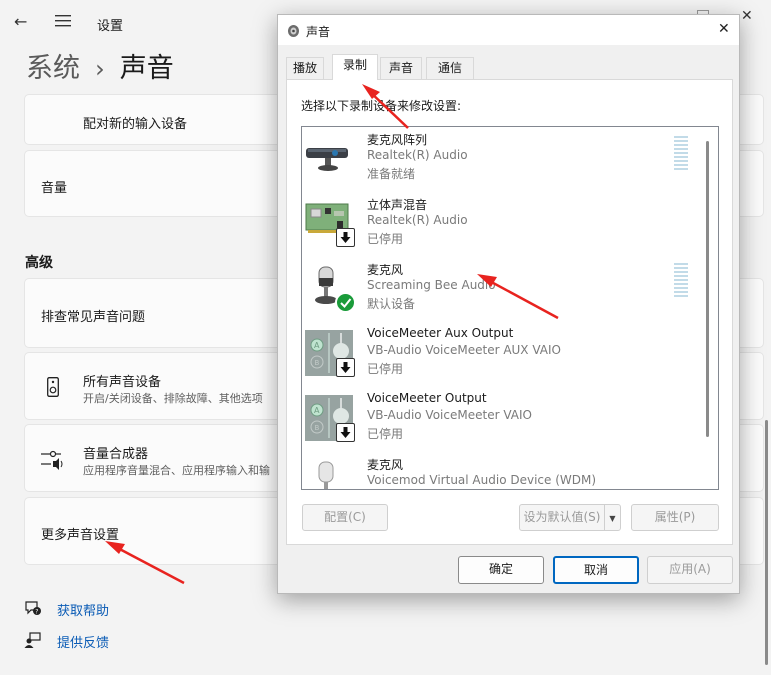 This screenshot has height=675, width=771. What do you see at coordinates (355, 67) in the screenshot?
I see `tab-recording: 录制` at bounding box center [355, 67].